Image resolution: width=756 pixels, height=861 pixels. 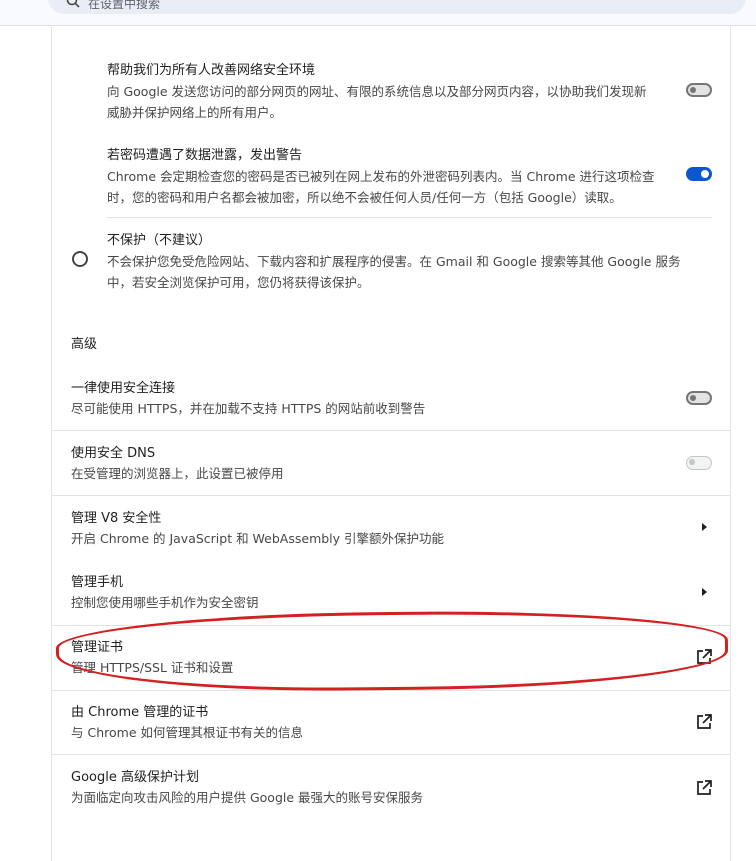 I want to click on item-title: 使用安全 DNS, so click(x=113, y=453).